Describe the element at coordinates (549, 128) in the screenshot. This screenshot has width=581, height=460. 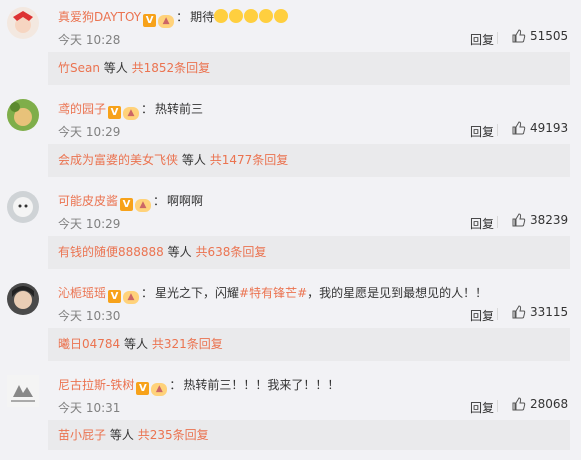
I see `like-count: 49193` at that location.